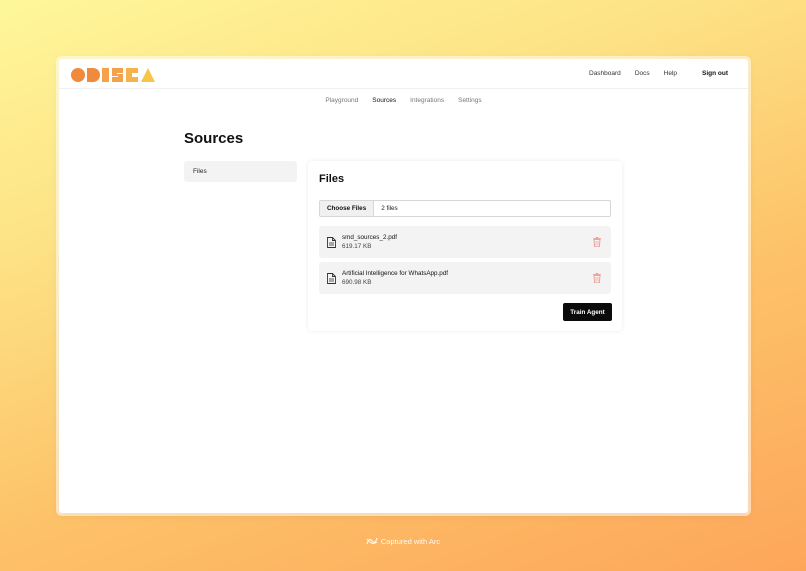  I want to click on top-bar: Dashboard Docs Help Sign out, so click(403, 74).